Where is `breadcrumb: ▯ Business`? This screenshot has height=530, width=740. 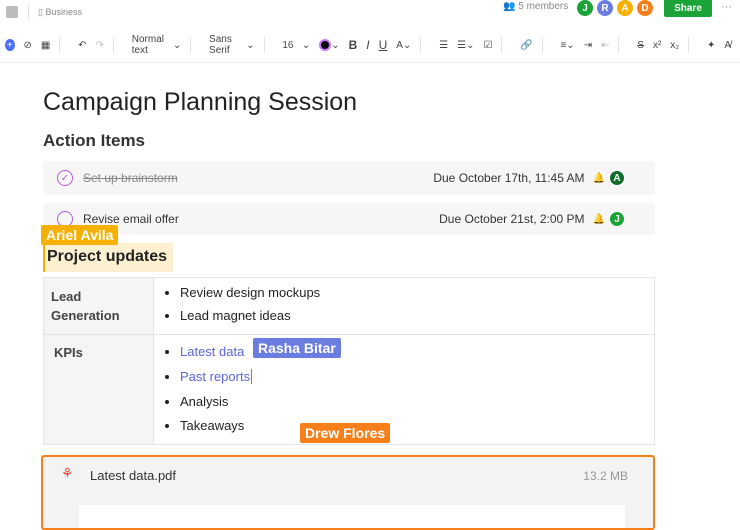
breadcrumb: ▯ Business is located at coordinates (60, 12).